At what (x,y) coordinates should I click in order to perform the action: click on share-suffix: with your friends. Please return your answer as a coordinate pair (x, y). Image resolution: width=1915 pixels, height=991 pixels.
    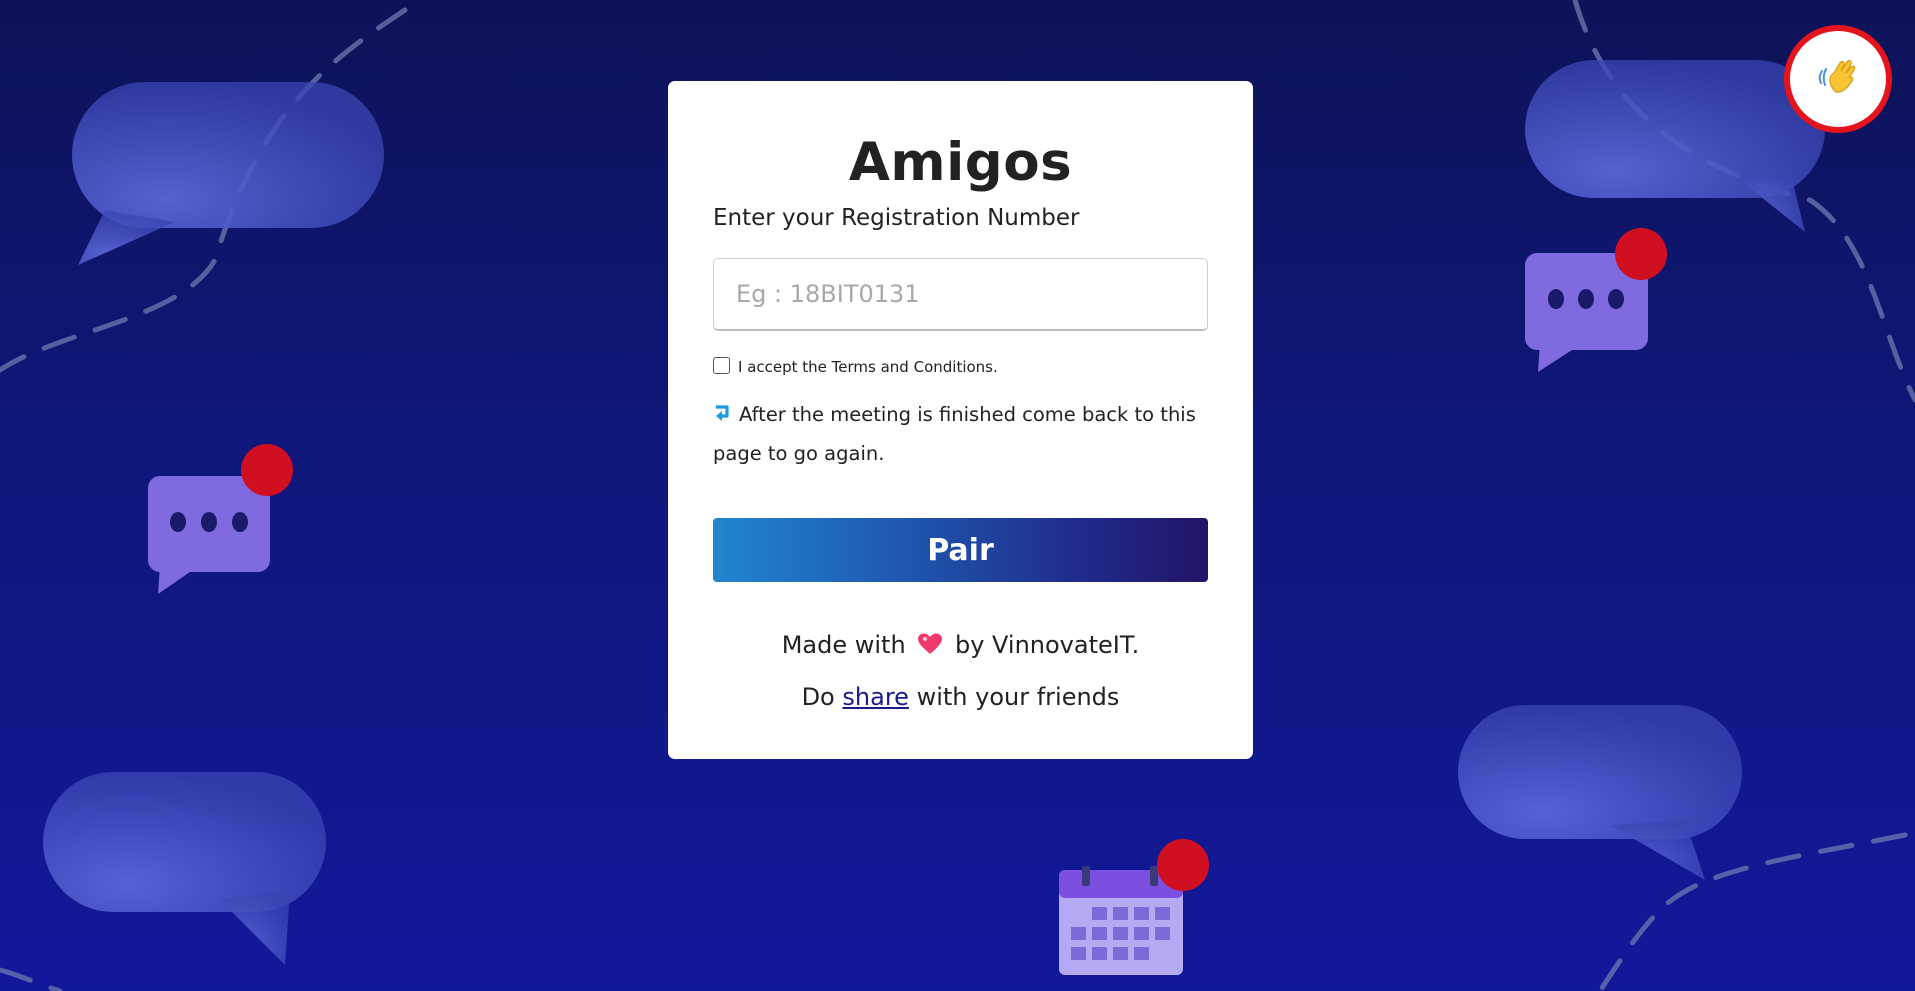
    Looking at the image, I should click on (1018, 697).